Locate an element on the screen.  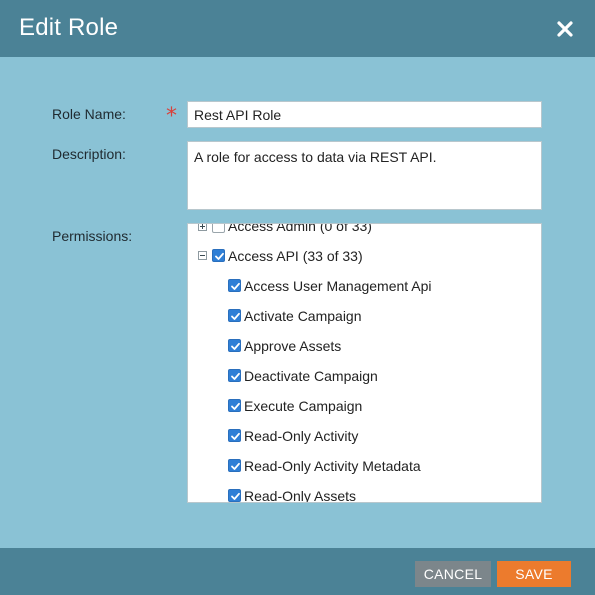
dialog-title: Edit Role is located at coordinates (69, 27).